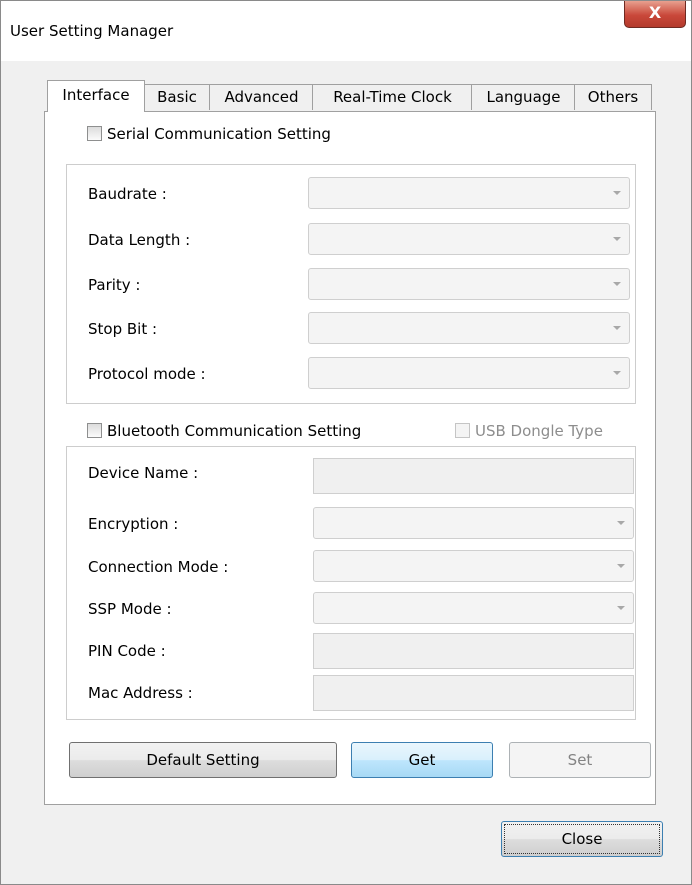 The width and height of the screenshot is (692, 885). Describe the element at coordinates (130, 609) in the screenshot. I see `ssp-mode-label: SSP Mode :` at that location.